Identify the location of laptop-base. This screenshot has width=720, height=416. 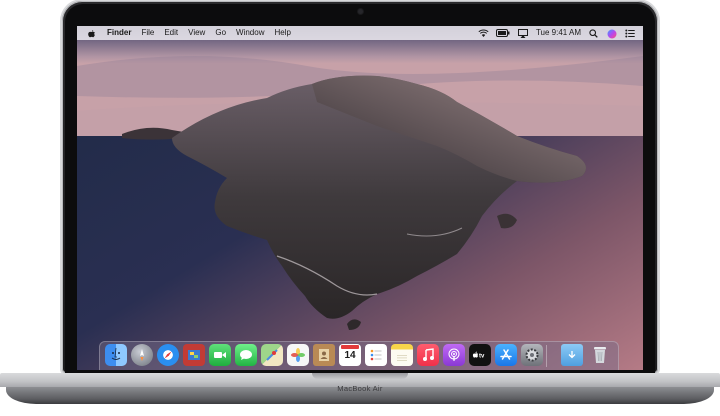
(360, 393).